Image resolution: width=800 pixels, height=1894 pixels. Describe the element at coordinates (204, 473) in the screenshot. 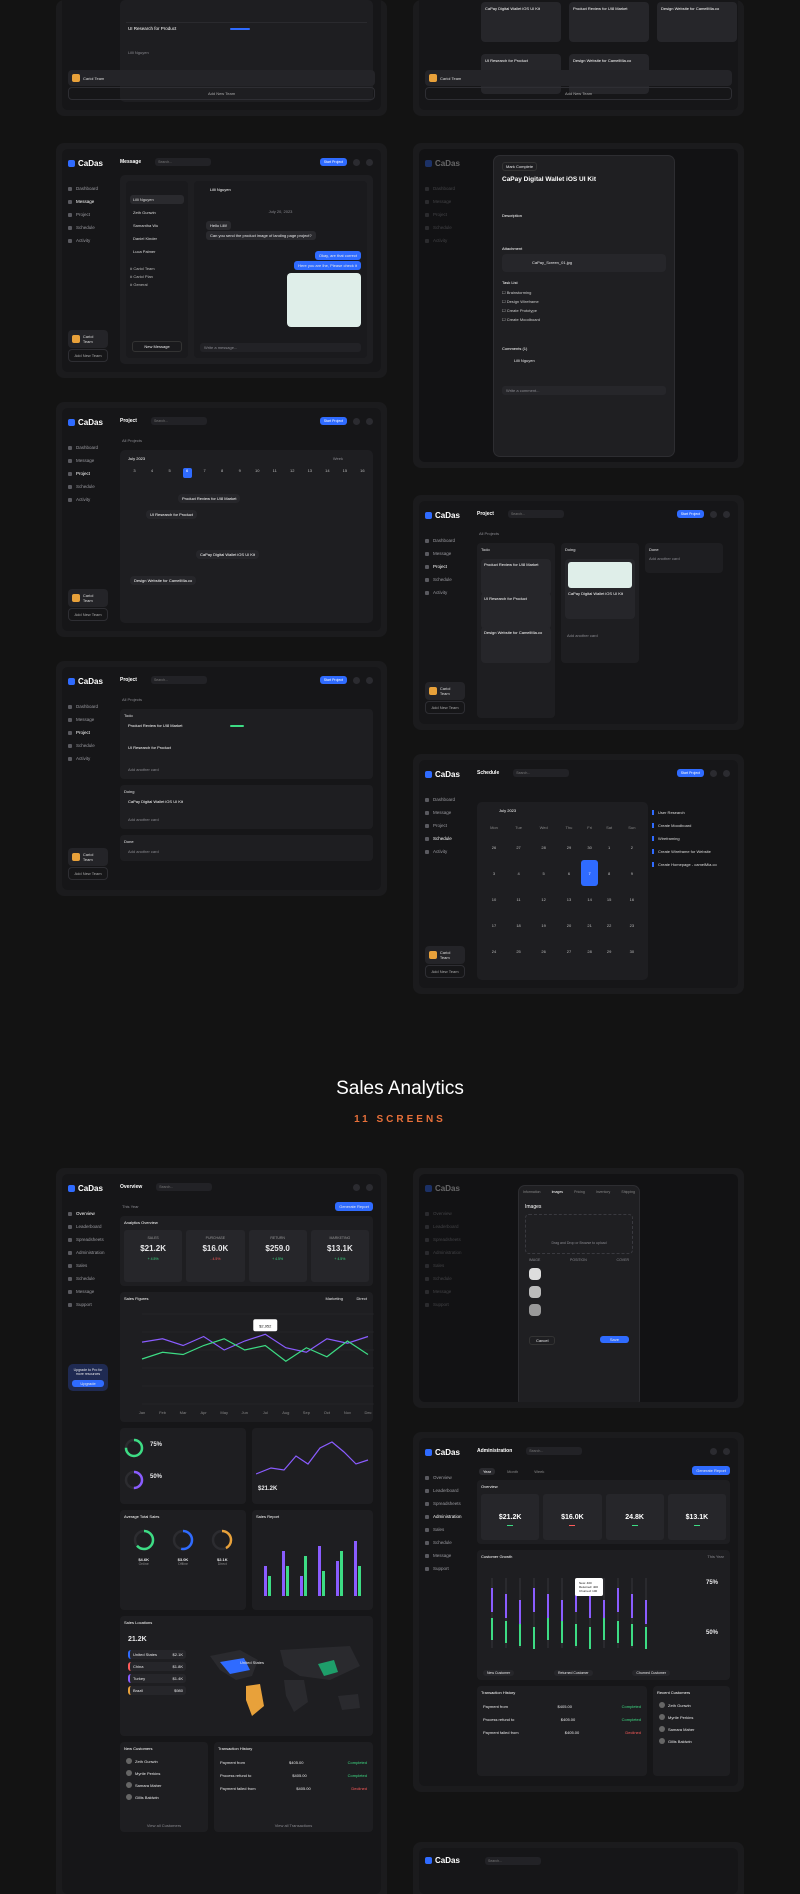

I see `day-cell: 7` at that location.